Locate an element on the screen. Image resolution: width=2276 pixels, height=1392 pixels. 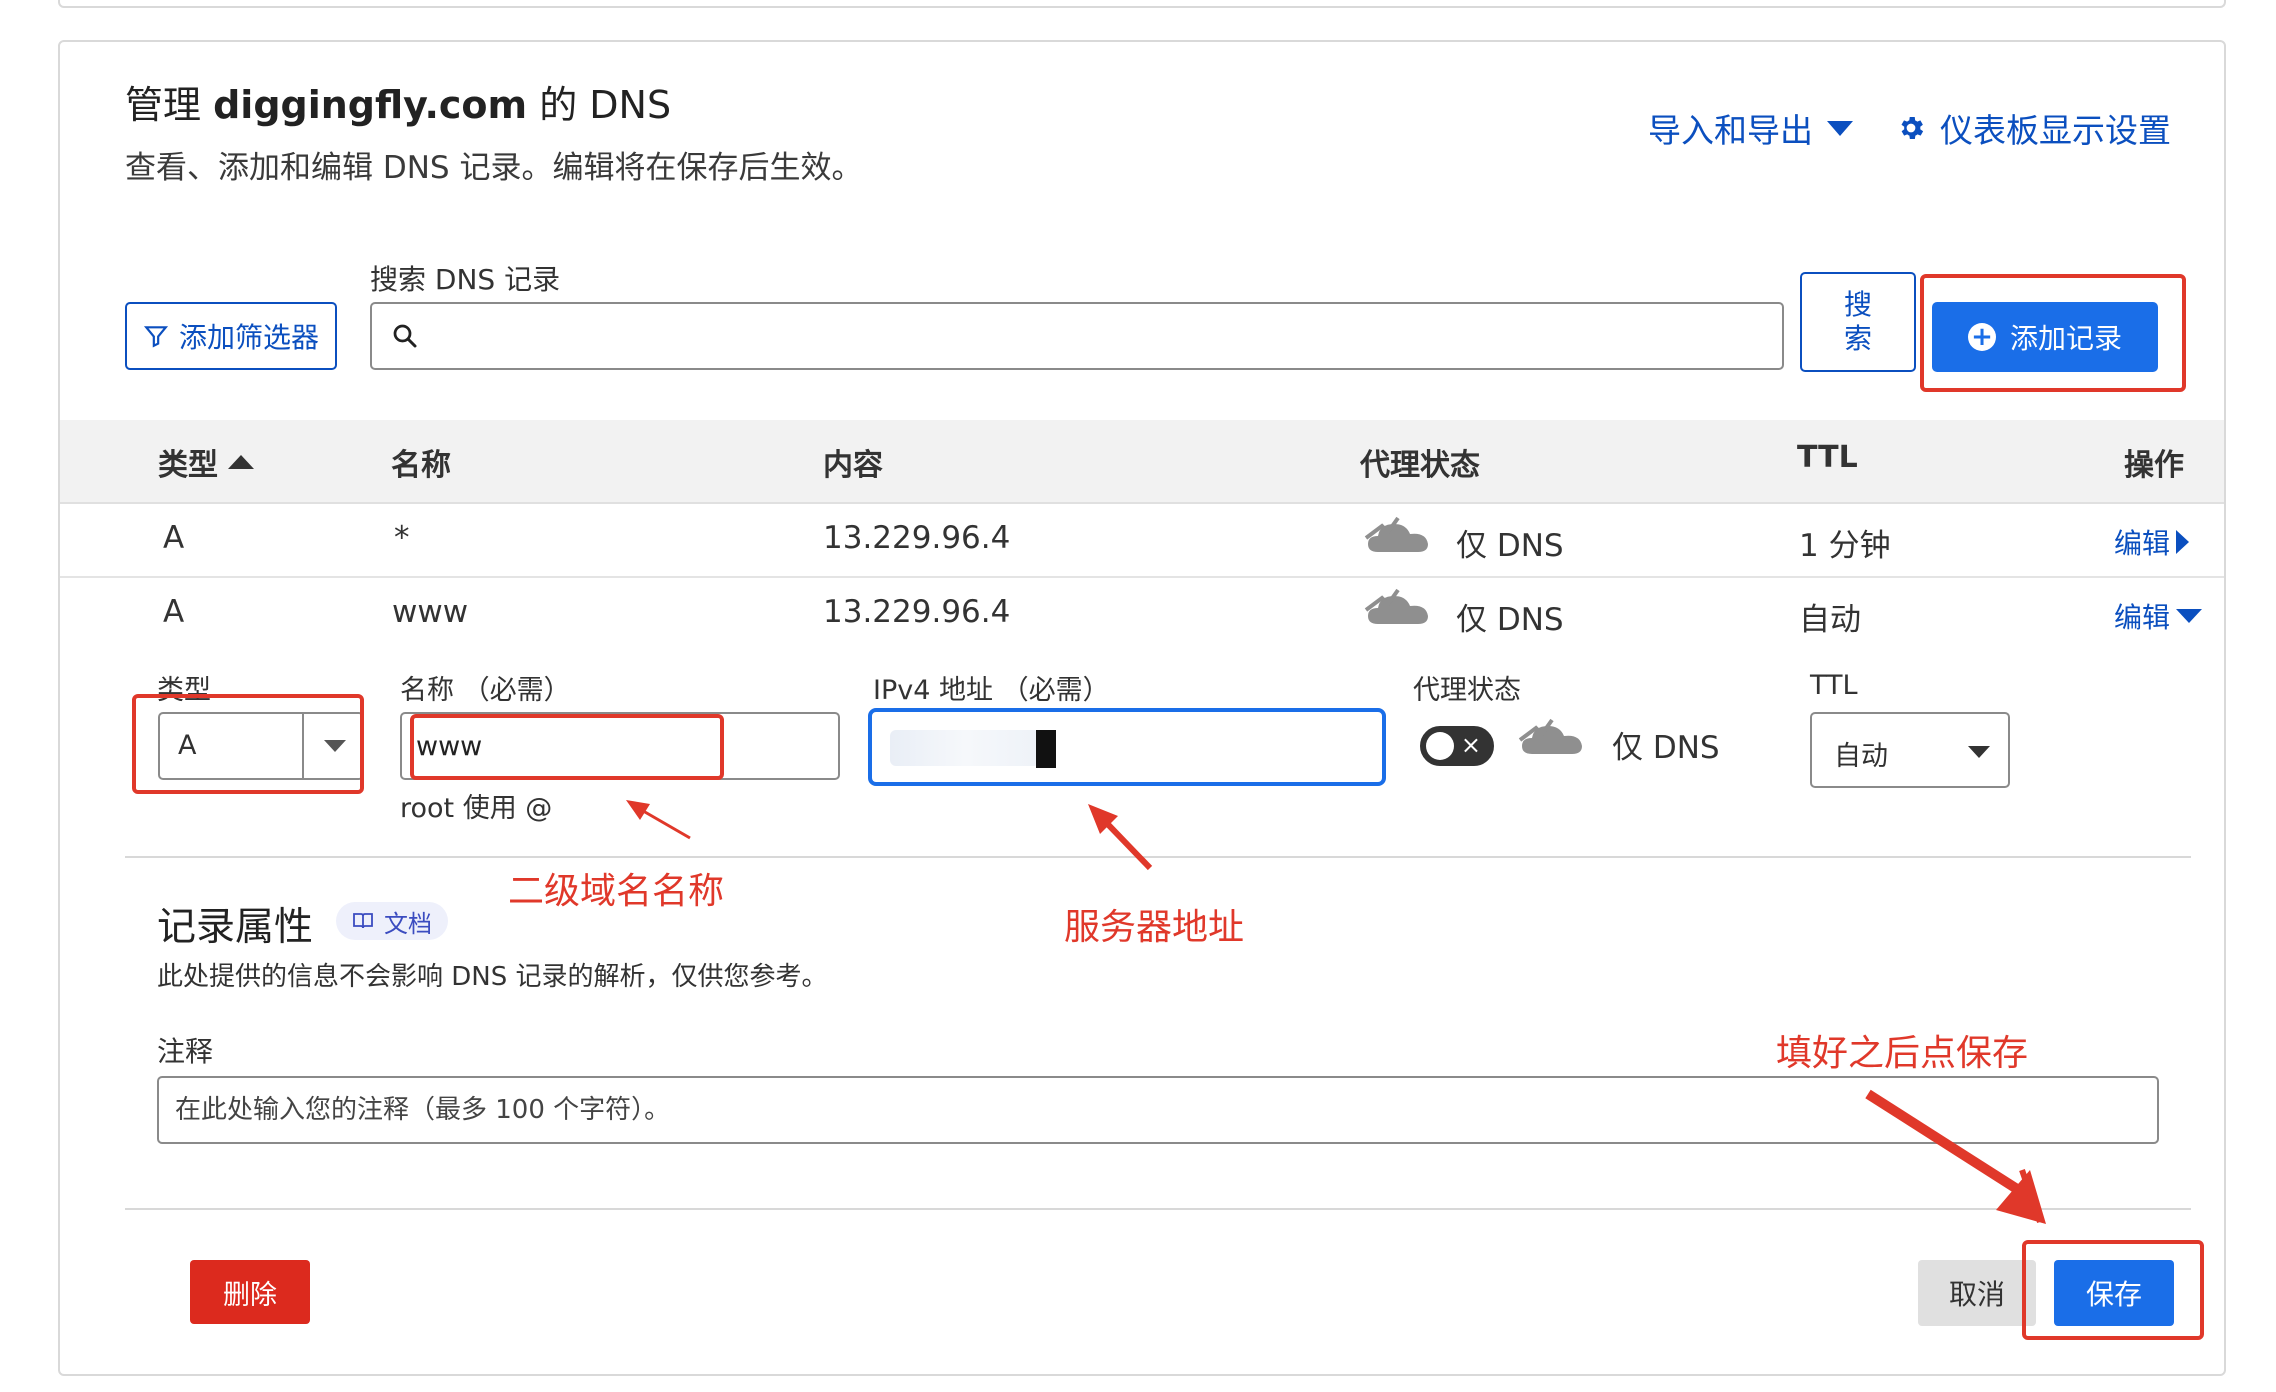
add-filter-button: 添加筛选器 is located at coordinates (231, 336).